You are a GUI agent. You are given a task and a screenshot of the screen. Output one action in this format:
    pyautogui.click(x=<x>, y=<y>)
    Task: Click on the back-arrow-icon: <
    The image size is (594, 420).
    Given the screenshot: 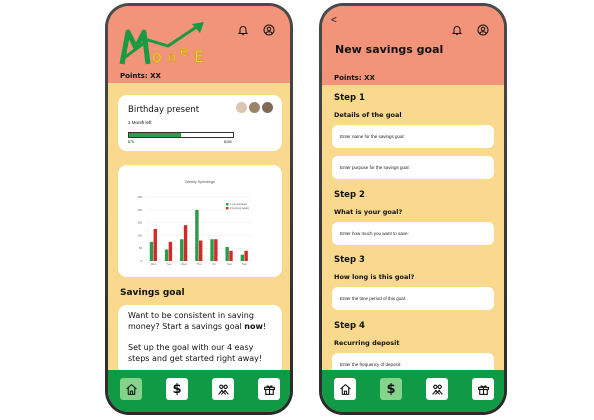 What is the action you would take?
    pyautogui.click(x=334, y=20)
    